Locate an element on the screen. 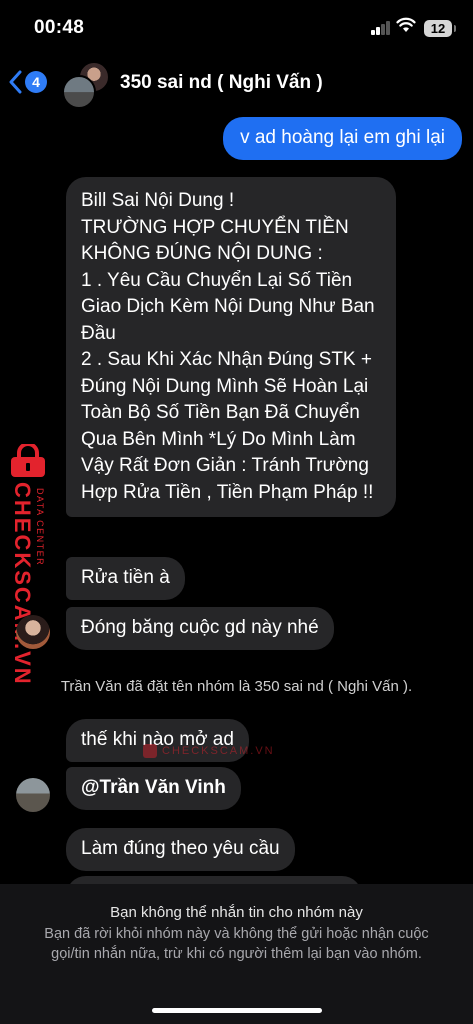 The height and width of the screenshot is (1024, 473). incoming-message: thế khi nào mở ad is located at coordinates (157, 740).